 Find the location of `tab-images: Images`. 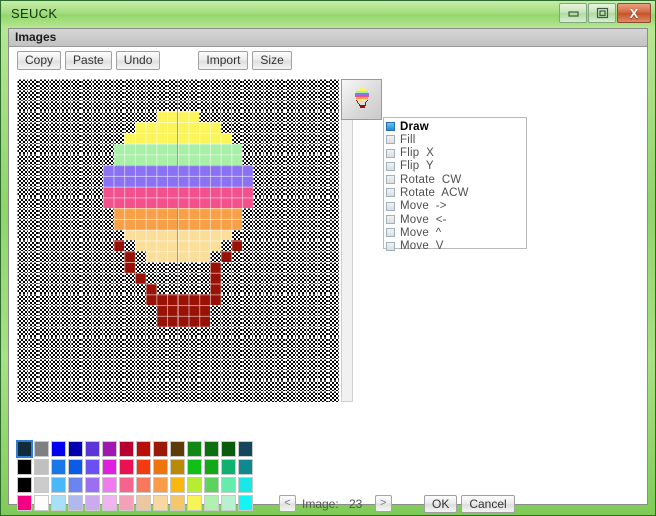

tab-images: Images is located at coordinates (36, 37).